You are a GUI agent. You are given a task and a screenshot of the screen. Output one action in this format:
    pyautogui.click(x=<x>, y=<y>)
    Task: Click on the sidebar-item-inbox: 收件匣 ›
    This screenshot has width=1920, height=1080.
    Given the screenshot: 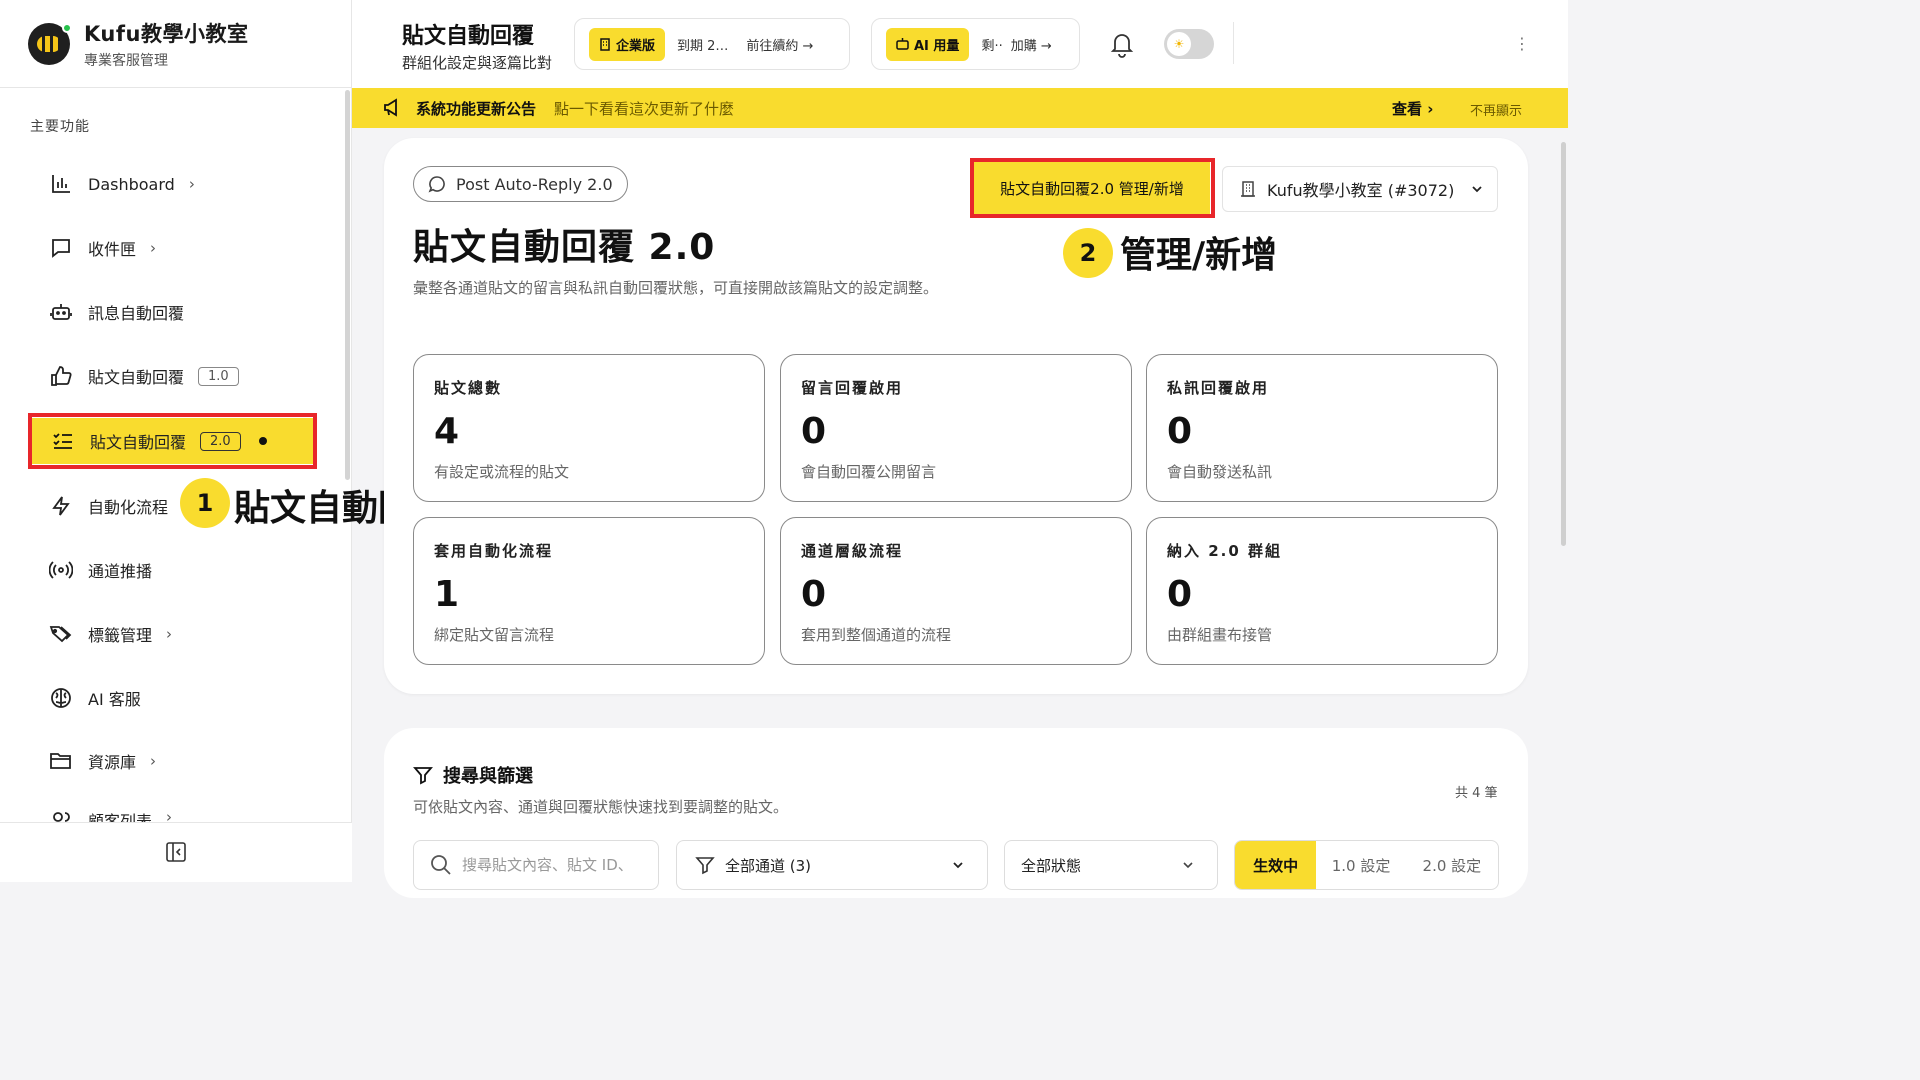 What is the action you would take?
    pyautogui.click(x=93, y=248)
    